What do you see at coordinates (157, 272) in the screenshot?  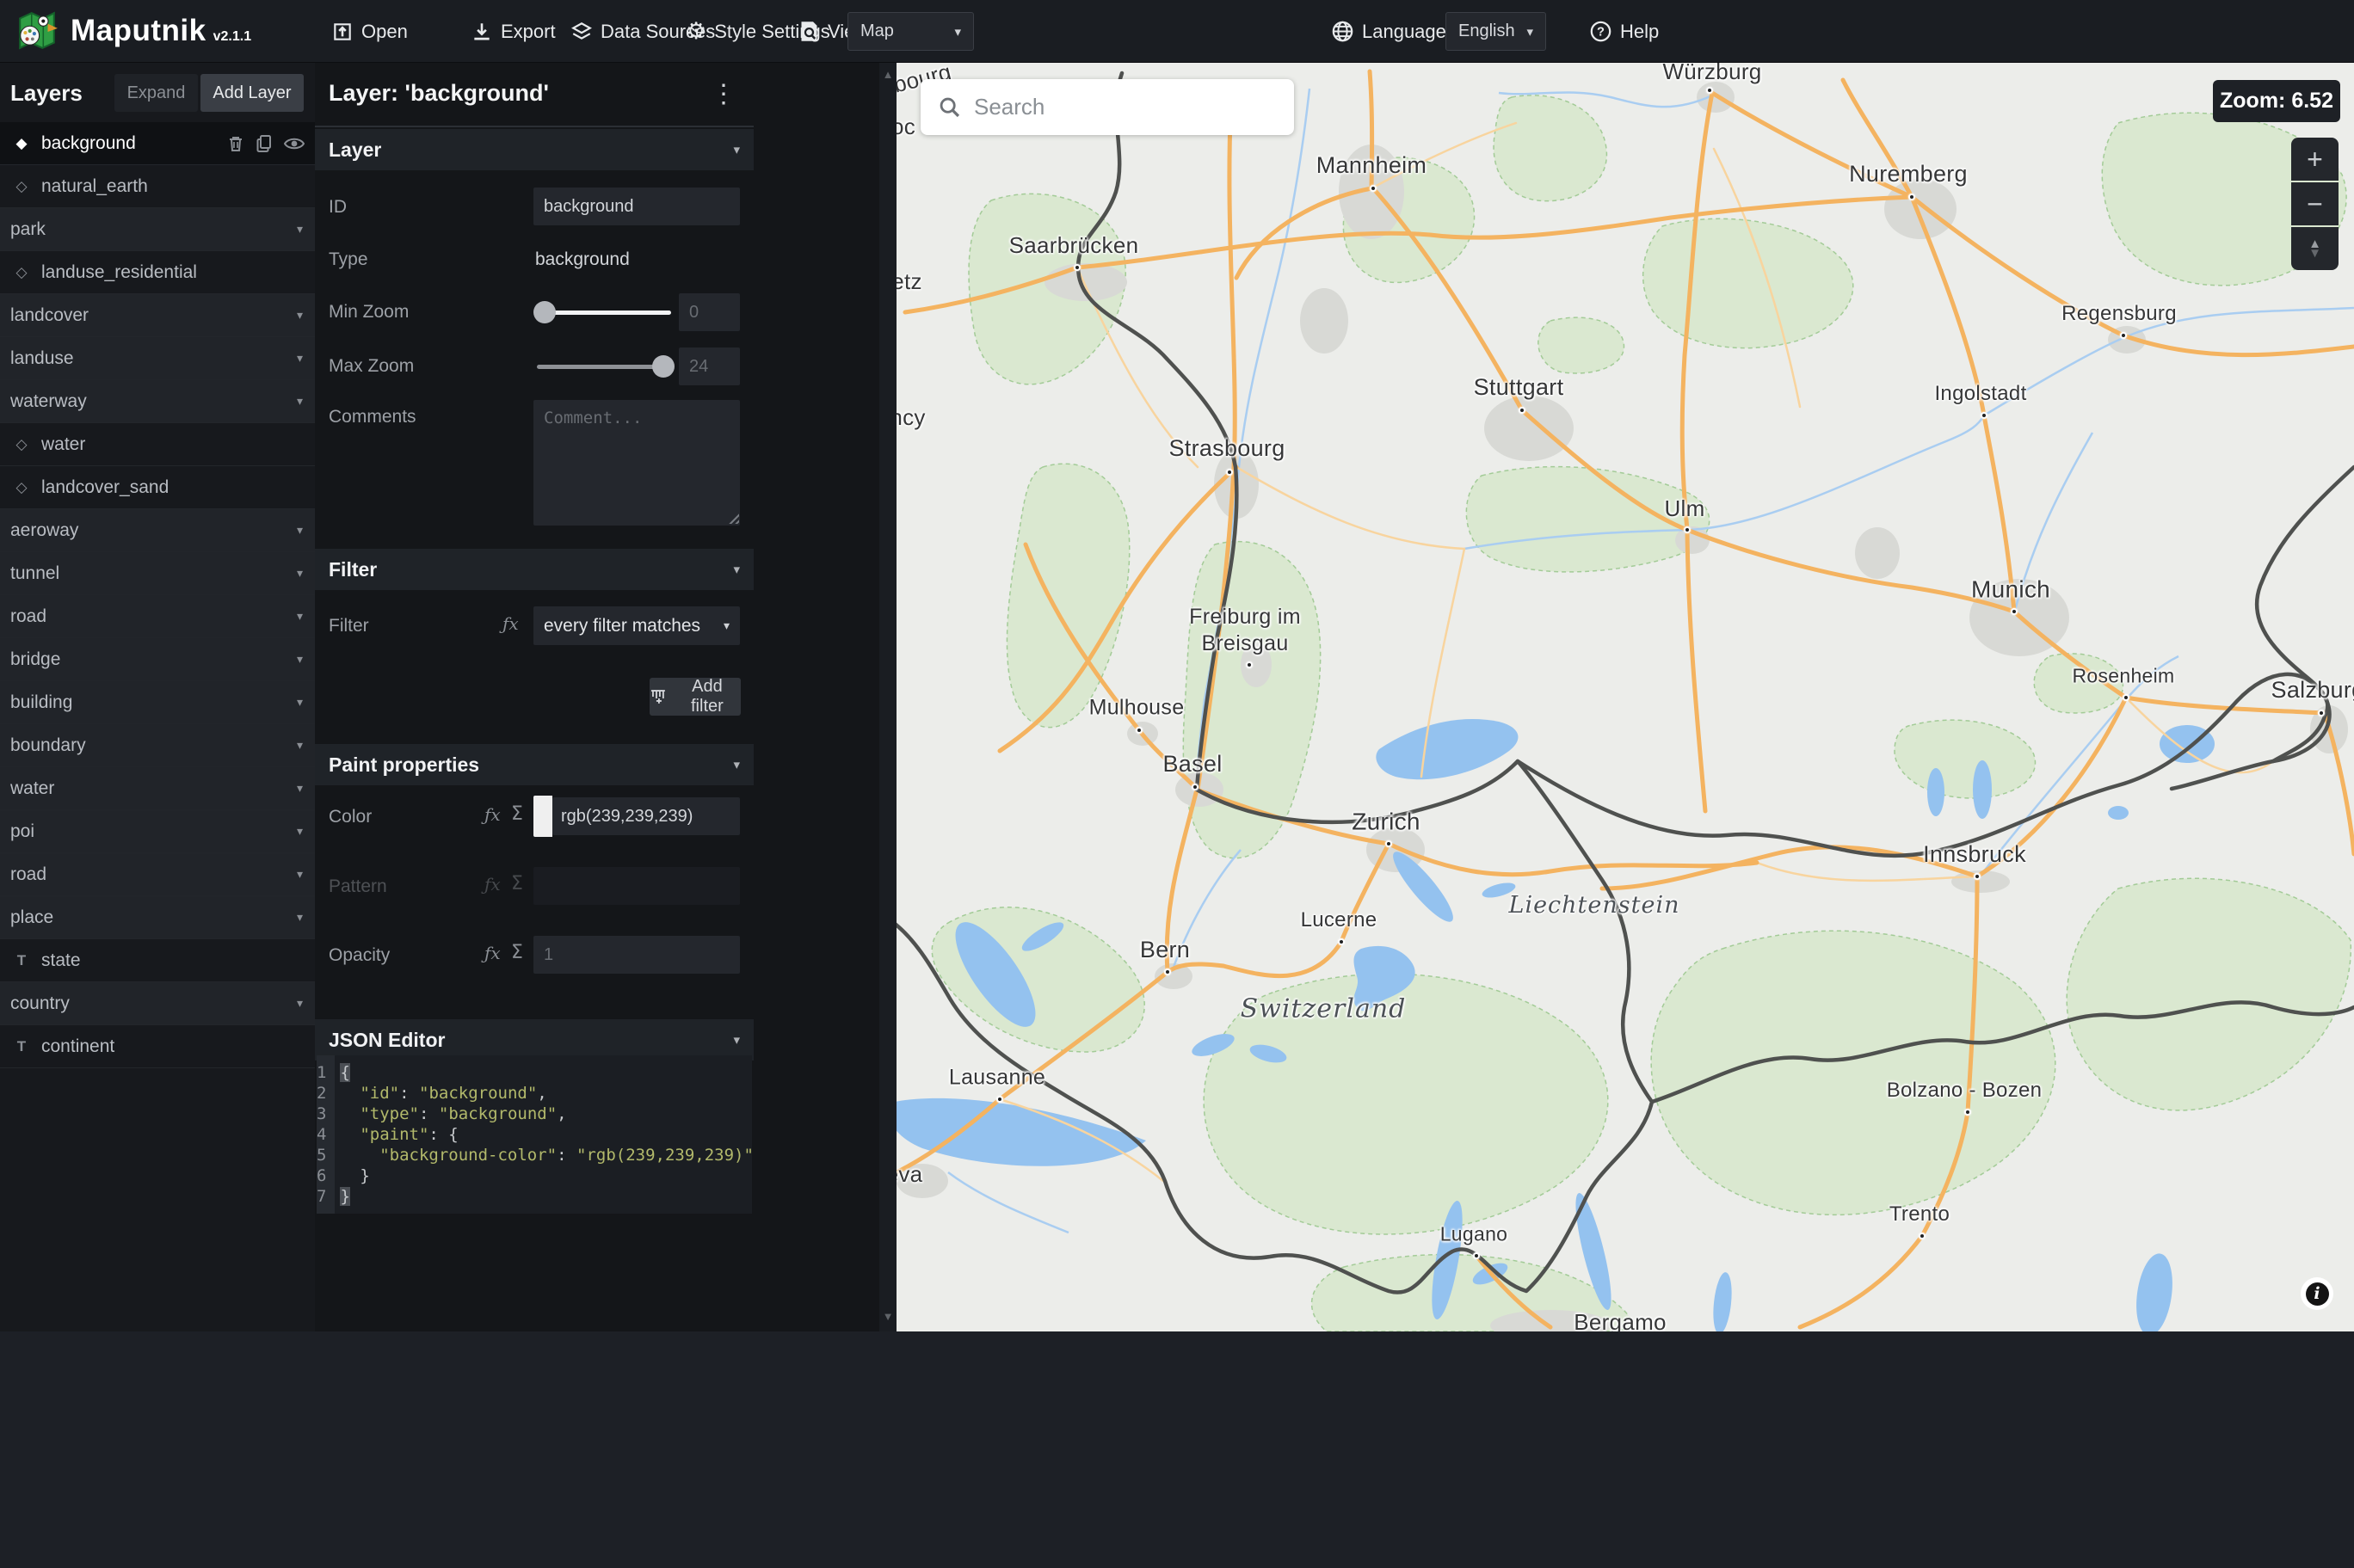 I see `sidebar-layer-landuse_residential: ◇ landuse_residential` at bounding box center [157, 272].